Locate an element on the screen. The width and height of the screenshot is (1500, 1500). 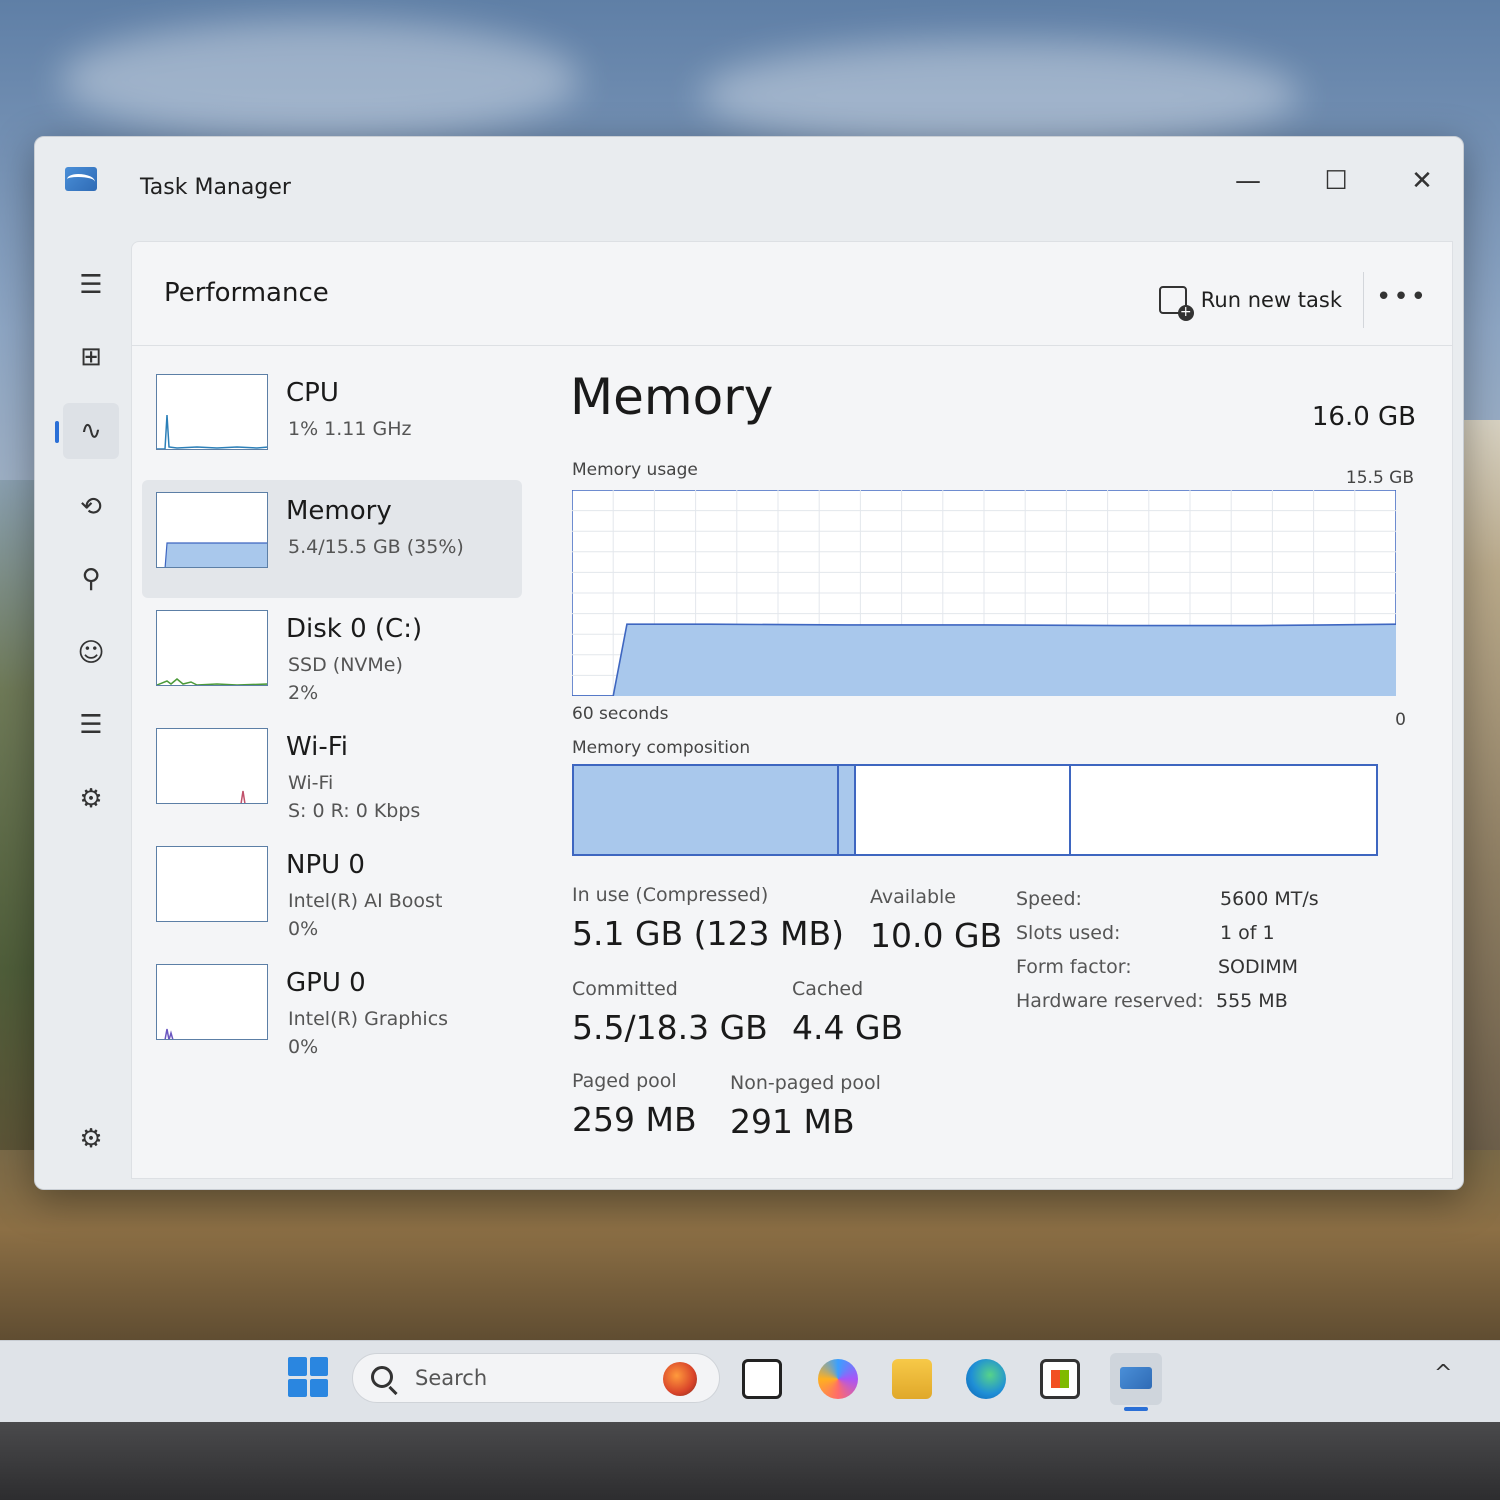
cached-value: 4.4 GB is located at coordinates (848, 1027).